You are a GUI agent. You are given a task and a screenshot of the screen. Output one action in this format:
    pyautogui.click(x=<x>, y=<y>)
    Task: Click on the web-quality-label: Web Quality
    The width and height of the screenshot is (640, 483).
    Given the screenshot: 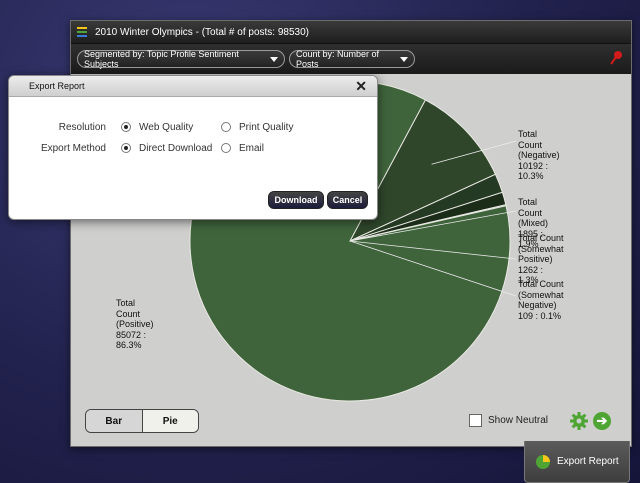 What is the action you would take?
    pyautogui.click(x=166, y=127)
    